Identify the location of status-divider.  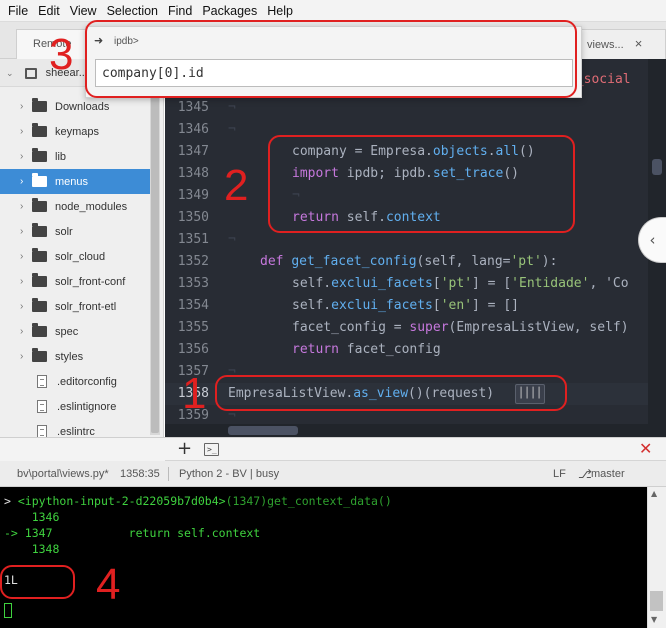
(168, 474).